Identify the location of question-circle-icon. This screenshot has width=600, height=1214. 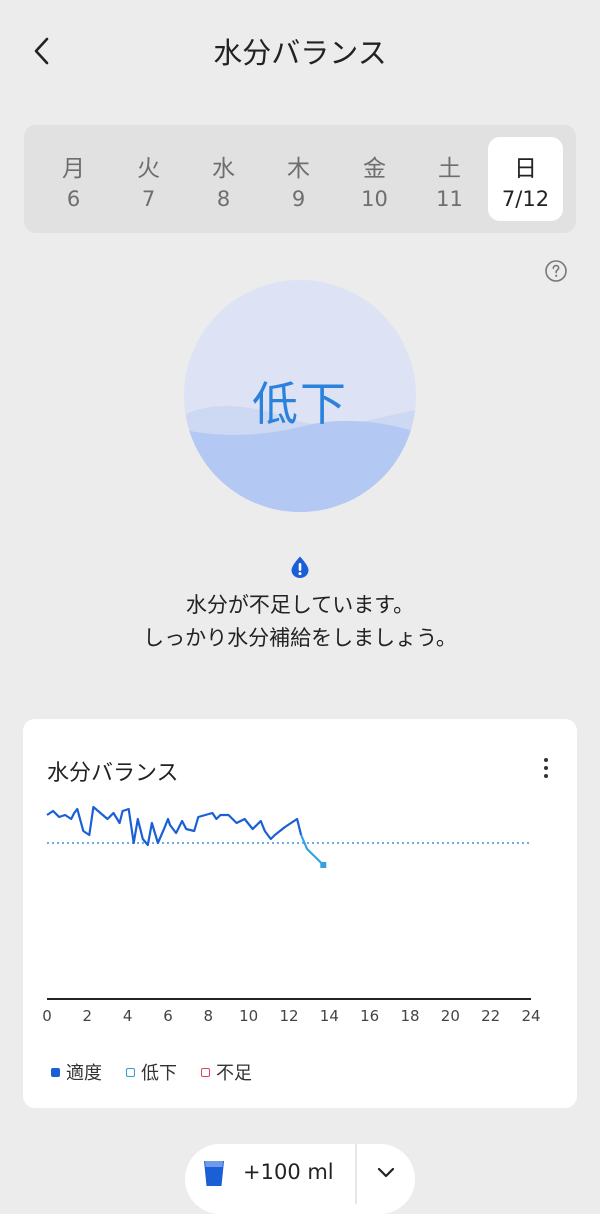
(556, 271).